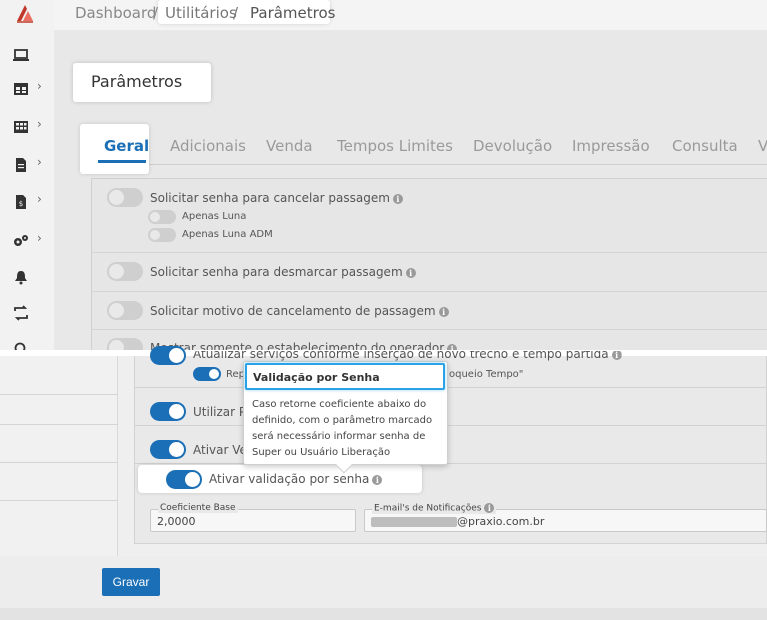  Describe the element at coordinates (21, 127) in the screenshot. I see `grid-icon` at that location.